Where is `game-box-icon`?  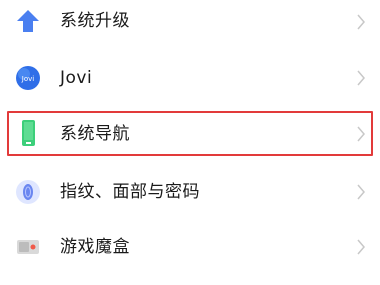 game-box-icon is located at coordinates (28, 247).